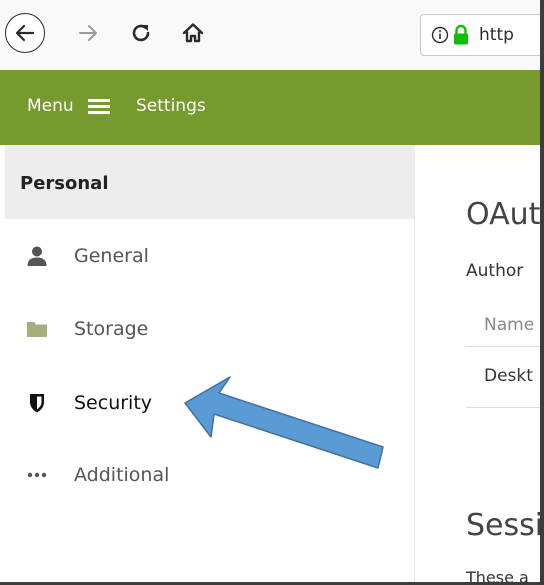  I want to click on url-bar: http, so click(482, 35).